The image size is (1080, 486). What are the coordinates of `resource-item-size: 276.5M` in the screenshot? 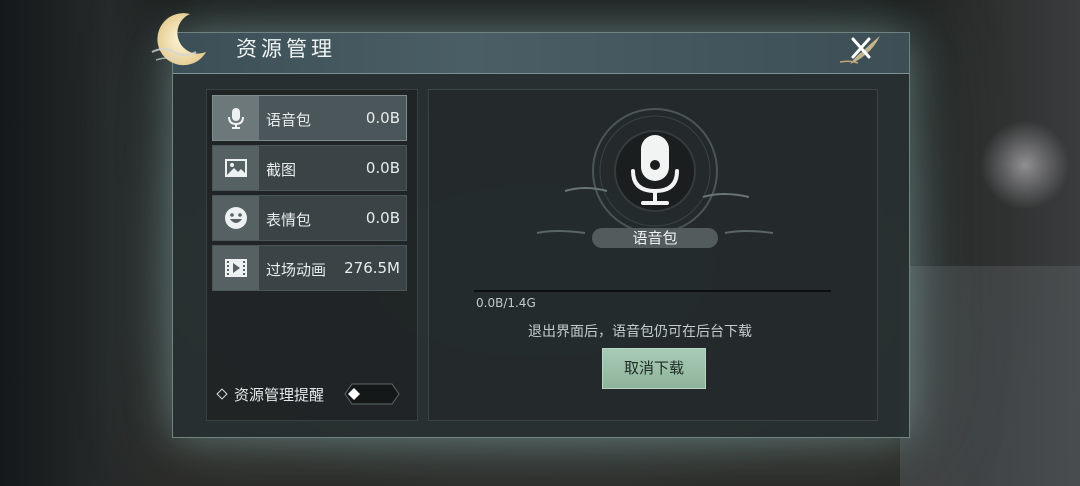 It's located at (372, 268).